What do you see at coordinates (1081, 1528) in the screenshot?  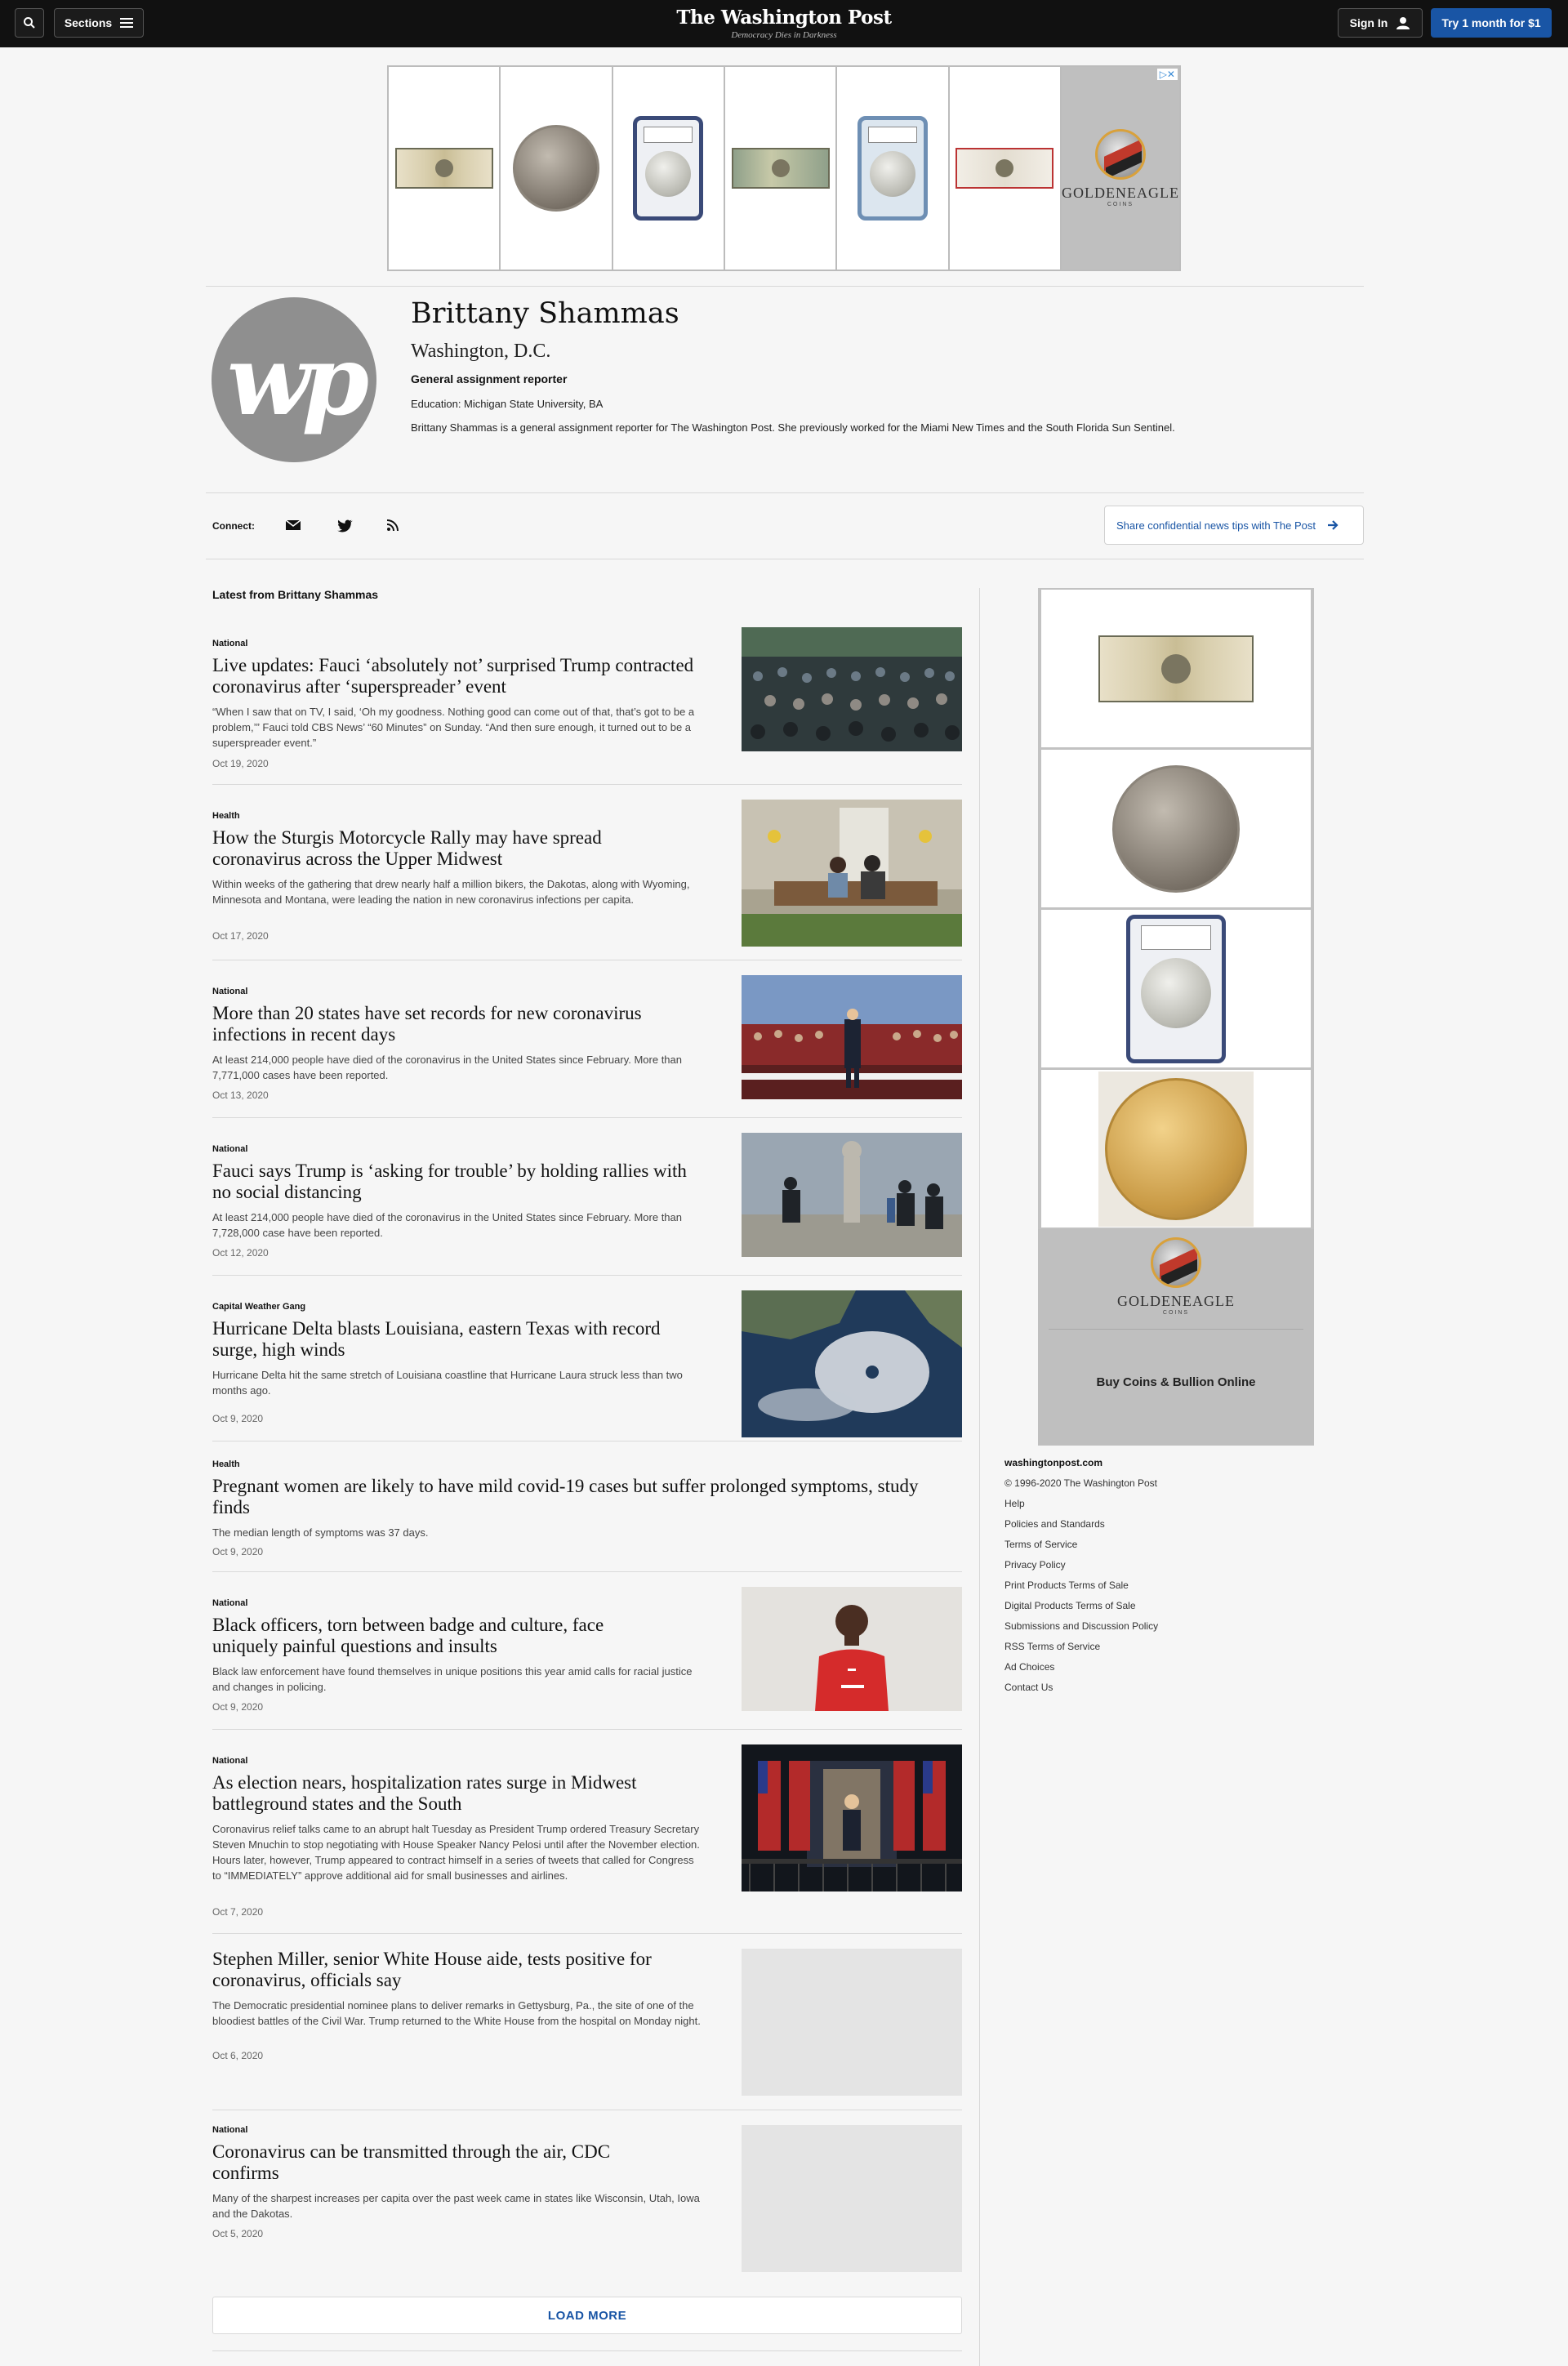 I see `footer-link-policies: Policies and Standards` at bounding box center [1081, 1528].